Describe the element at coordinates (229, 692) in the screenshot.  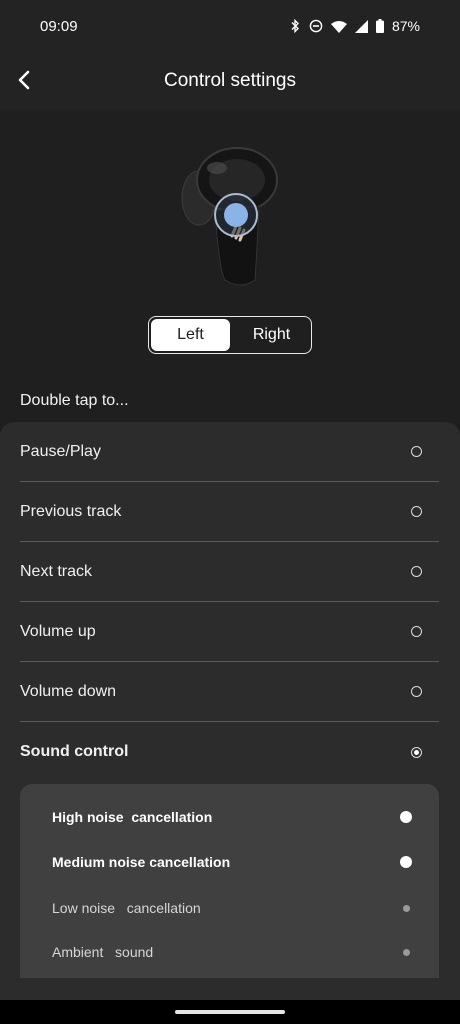
I see `option-volume-down: Volume down` at that location.